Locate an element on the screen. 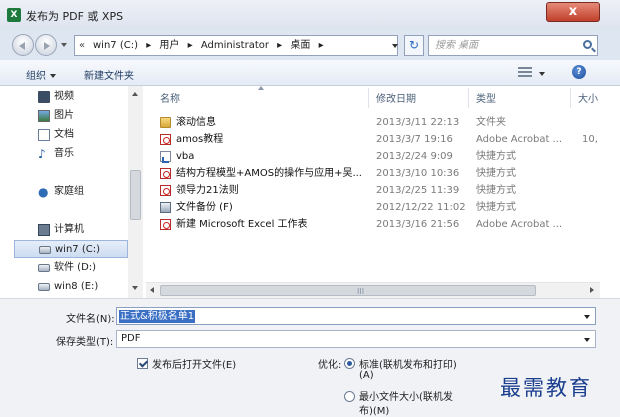 This screenshot has height=417, width=620. scroll-grip-icon: III is located at coordinates (361, 291).